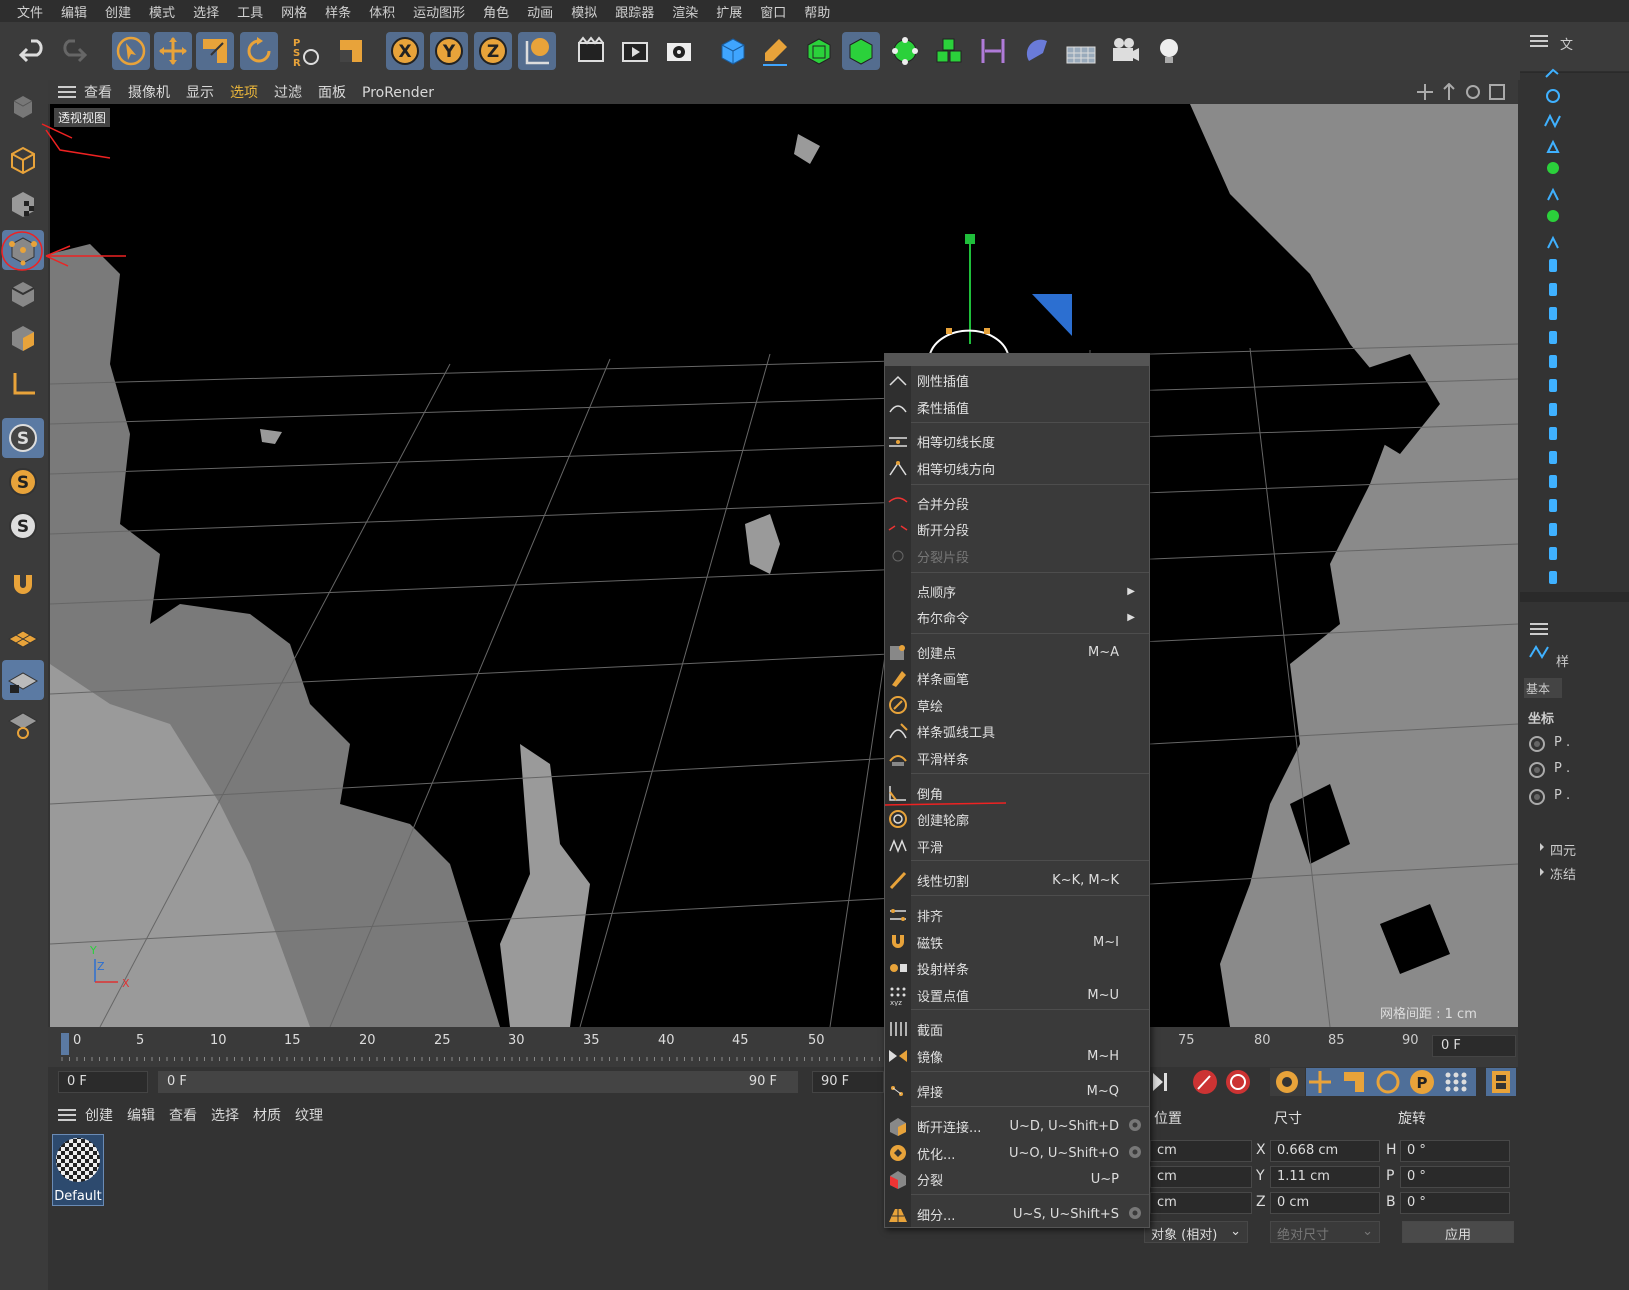  What do you see at coordinates (1566, 43) in the screenshot?
I see `object-manager-tab: 文` at bounding box center [1566, 43].